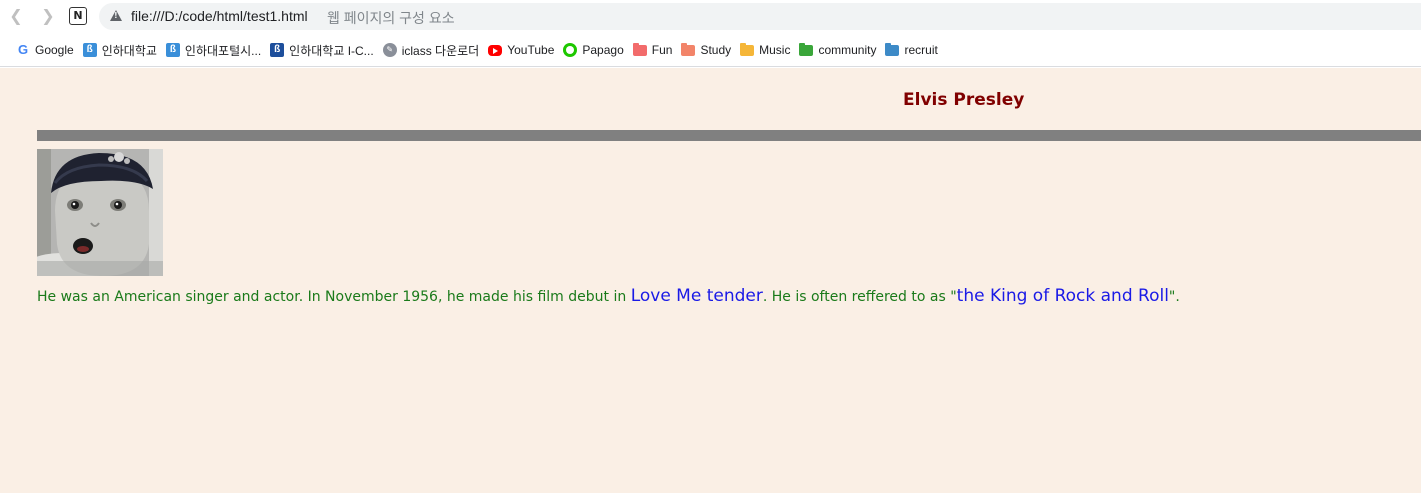 The width and height of the screenshot is (1421, 493). I want to click on url-text: file:///D:/code/html/test1.html, so click(219, 16).